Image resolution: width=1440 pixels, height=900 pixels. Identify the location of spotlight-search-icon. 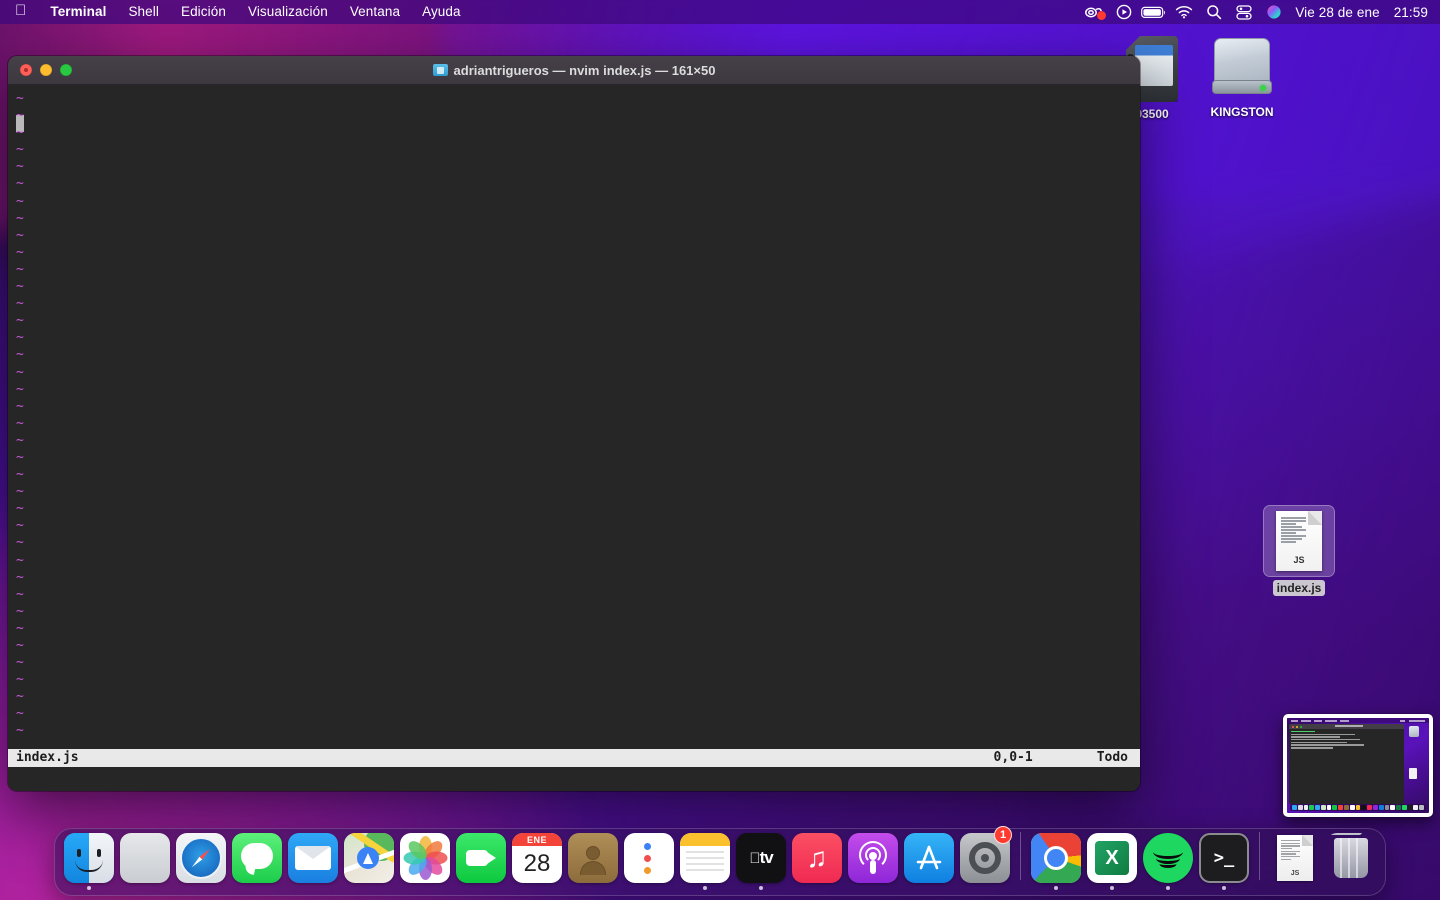
(1214, 12).